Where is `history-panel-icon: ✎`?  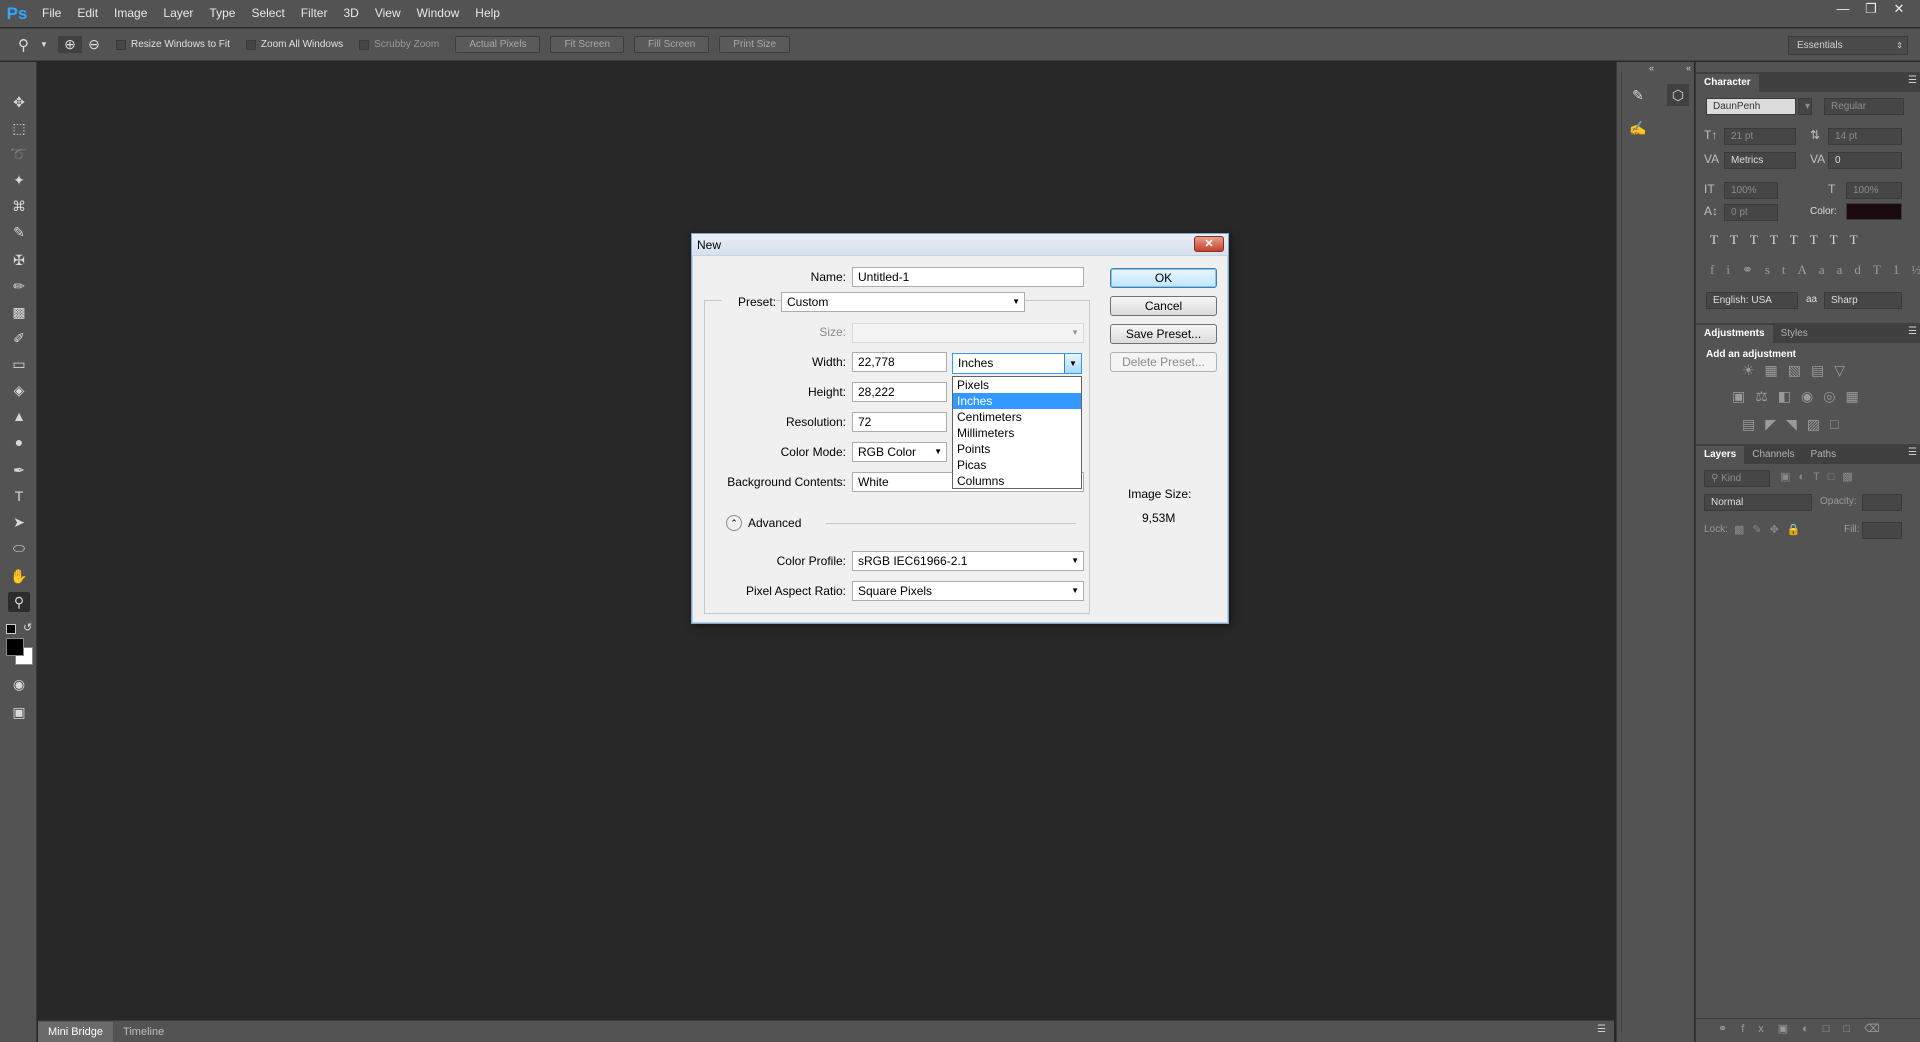 history-panel-icon: ✎ is located at coordinates (1638, 95).